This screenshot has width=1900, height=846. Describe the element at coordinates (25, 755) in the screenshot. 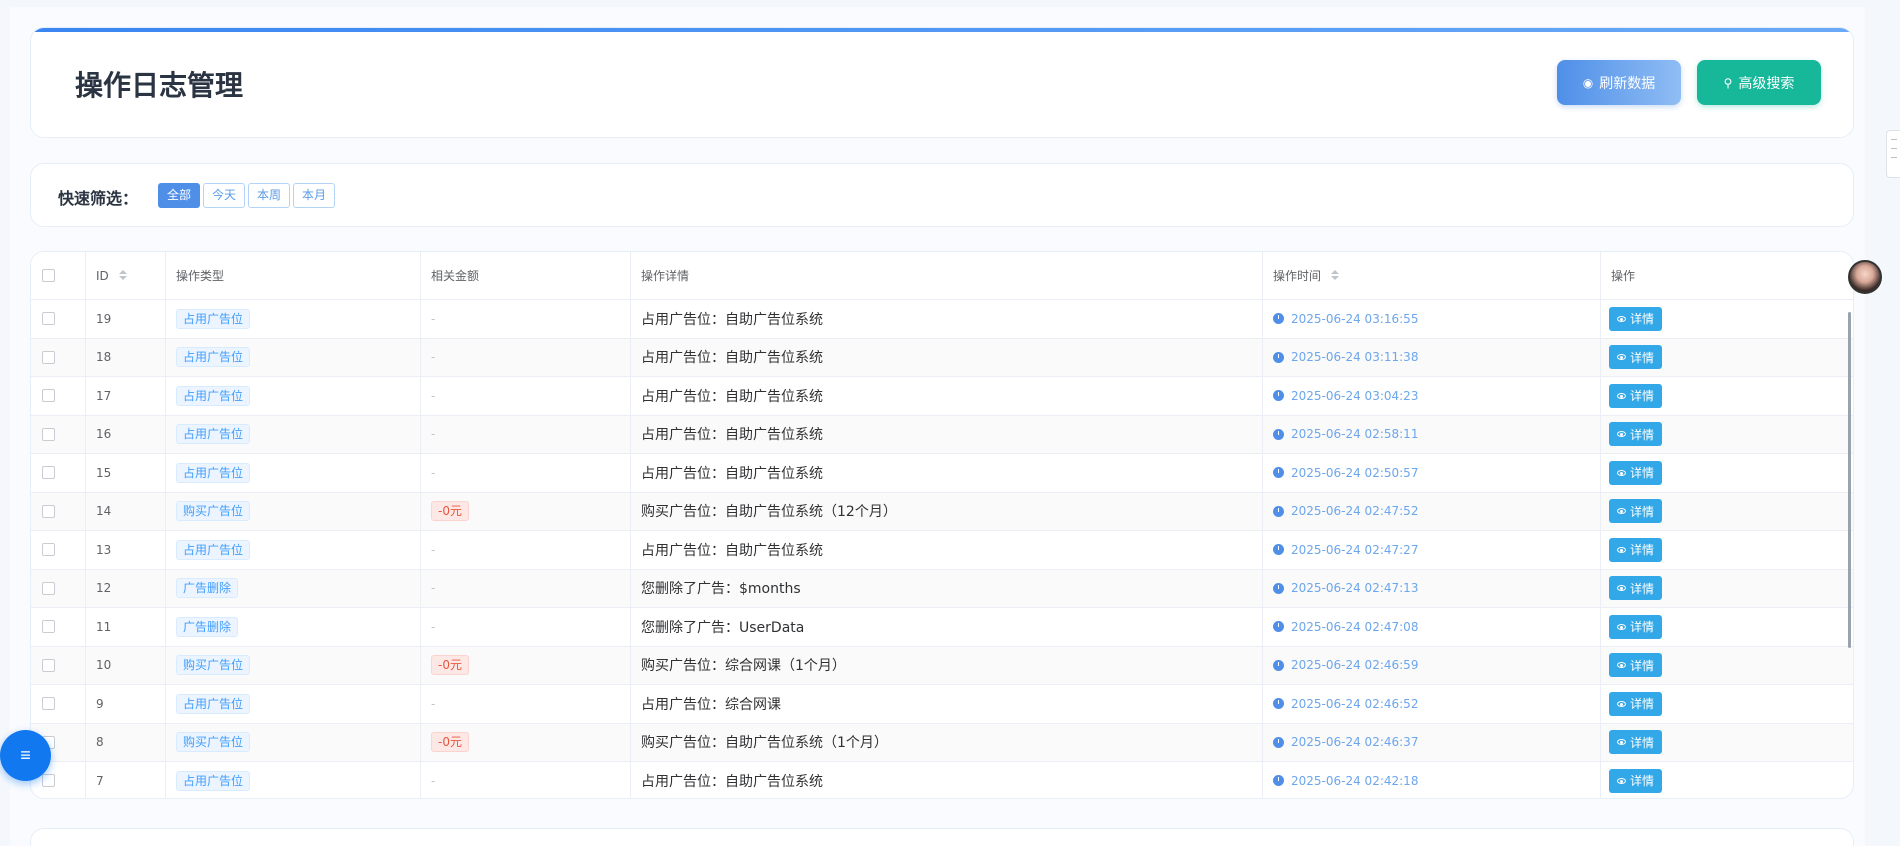

I see `floating-menu-button: ≡` at that location.